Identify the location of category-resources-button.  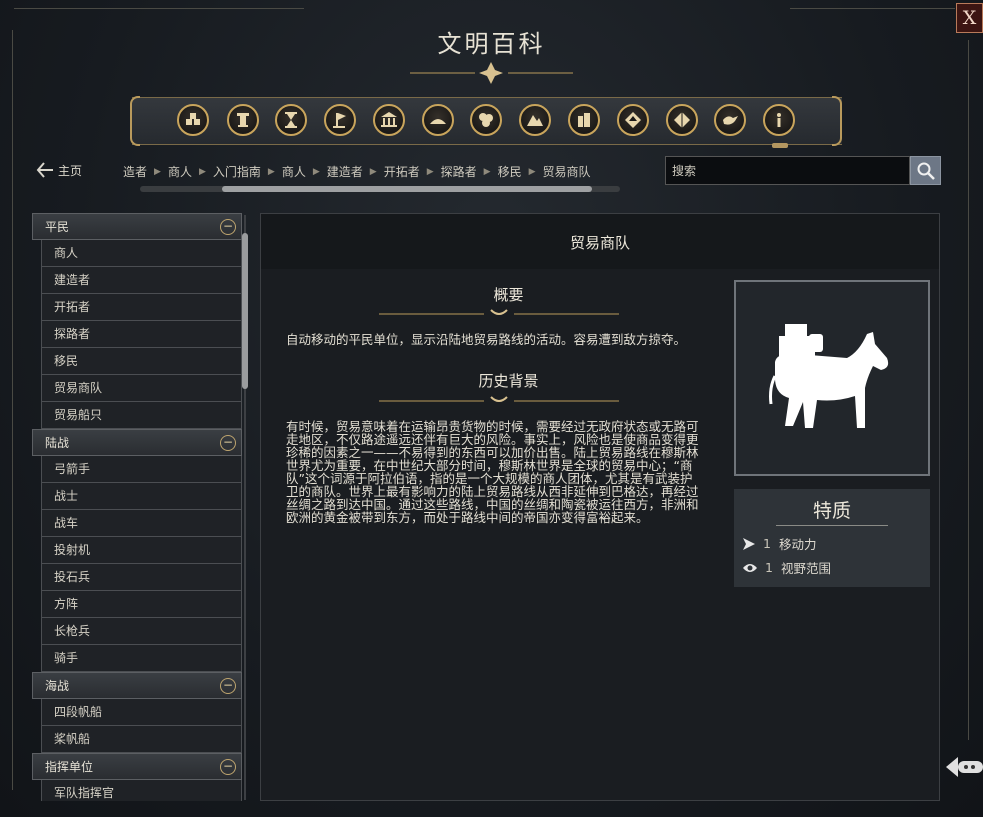
(486, 120).